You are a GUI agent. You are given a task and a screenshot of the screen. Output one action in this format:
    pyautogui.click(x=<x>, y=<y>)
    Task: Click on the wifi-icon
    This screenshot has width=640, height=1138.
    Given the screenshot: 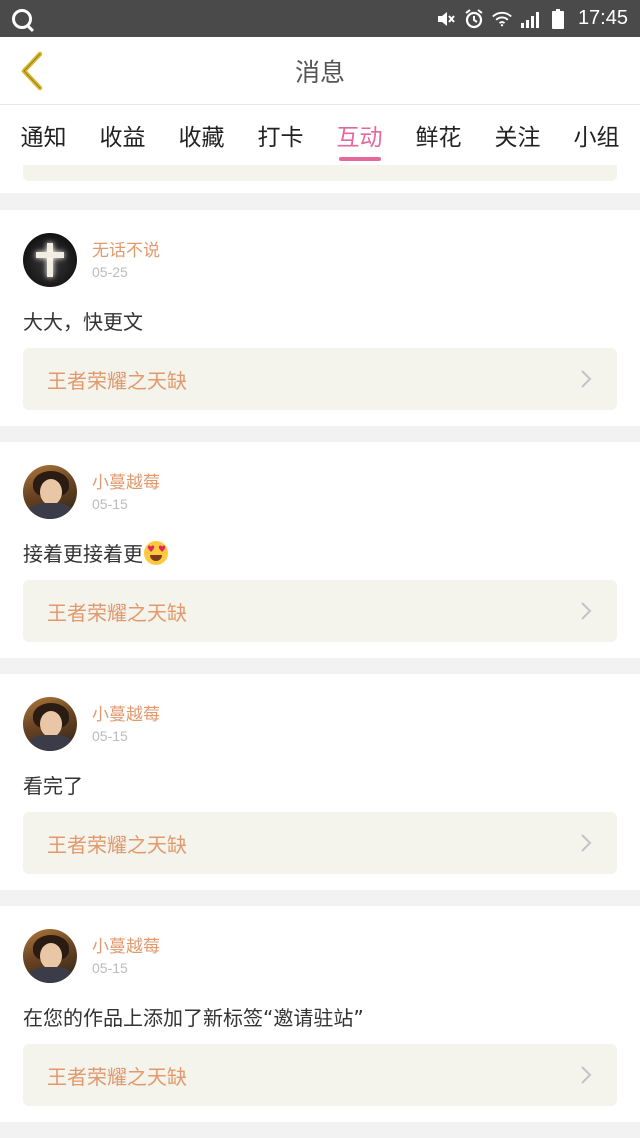 What is the action you would take?
    pyautogui.click(x=502, y=19)
    